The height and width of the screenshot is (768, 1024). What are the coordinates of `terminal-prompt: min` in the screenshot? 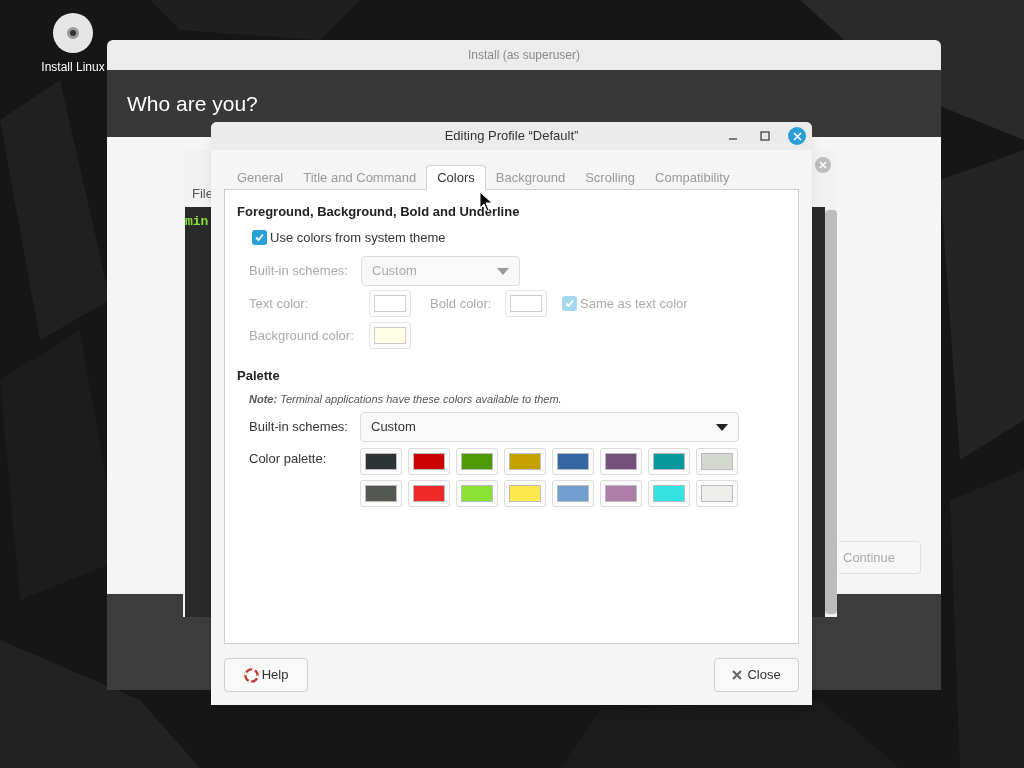 It's located at (197, 221).